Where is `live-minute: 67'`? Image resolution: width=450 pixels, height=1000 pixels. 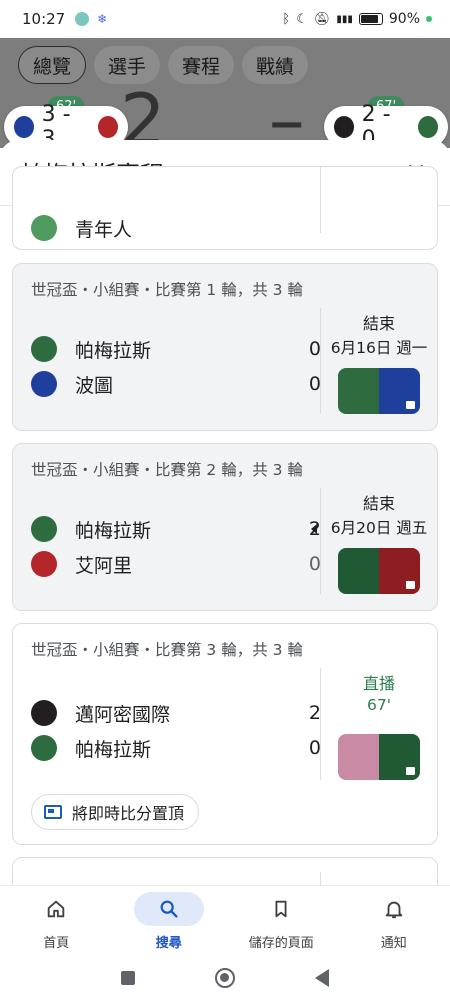
live-minute: 67' is located at coordinates (379, 705).